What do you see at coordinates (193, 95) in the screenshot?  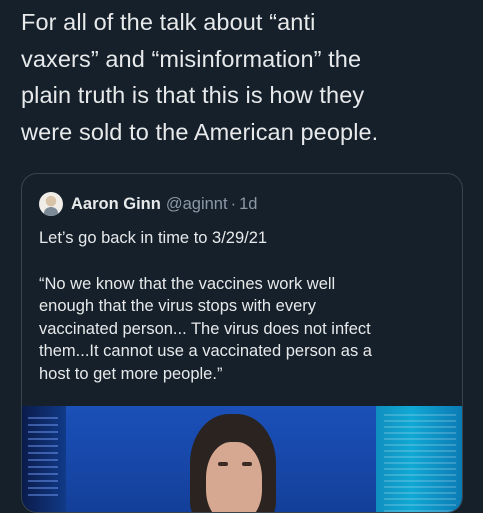 I see `tweet-text-line: plain truth is that this is how they` at bounding box center [193, 95].